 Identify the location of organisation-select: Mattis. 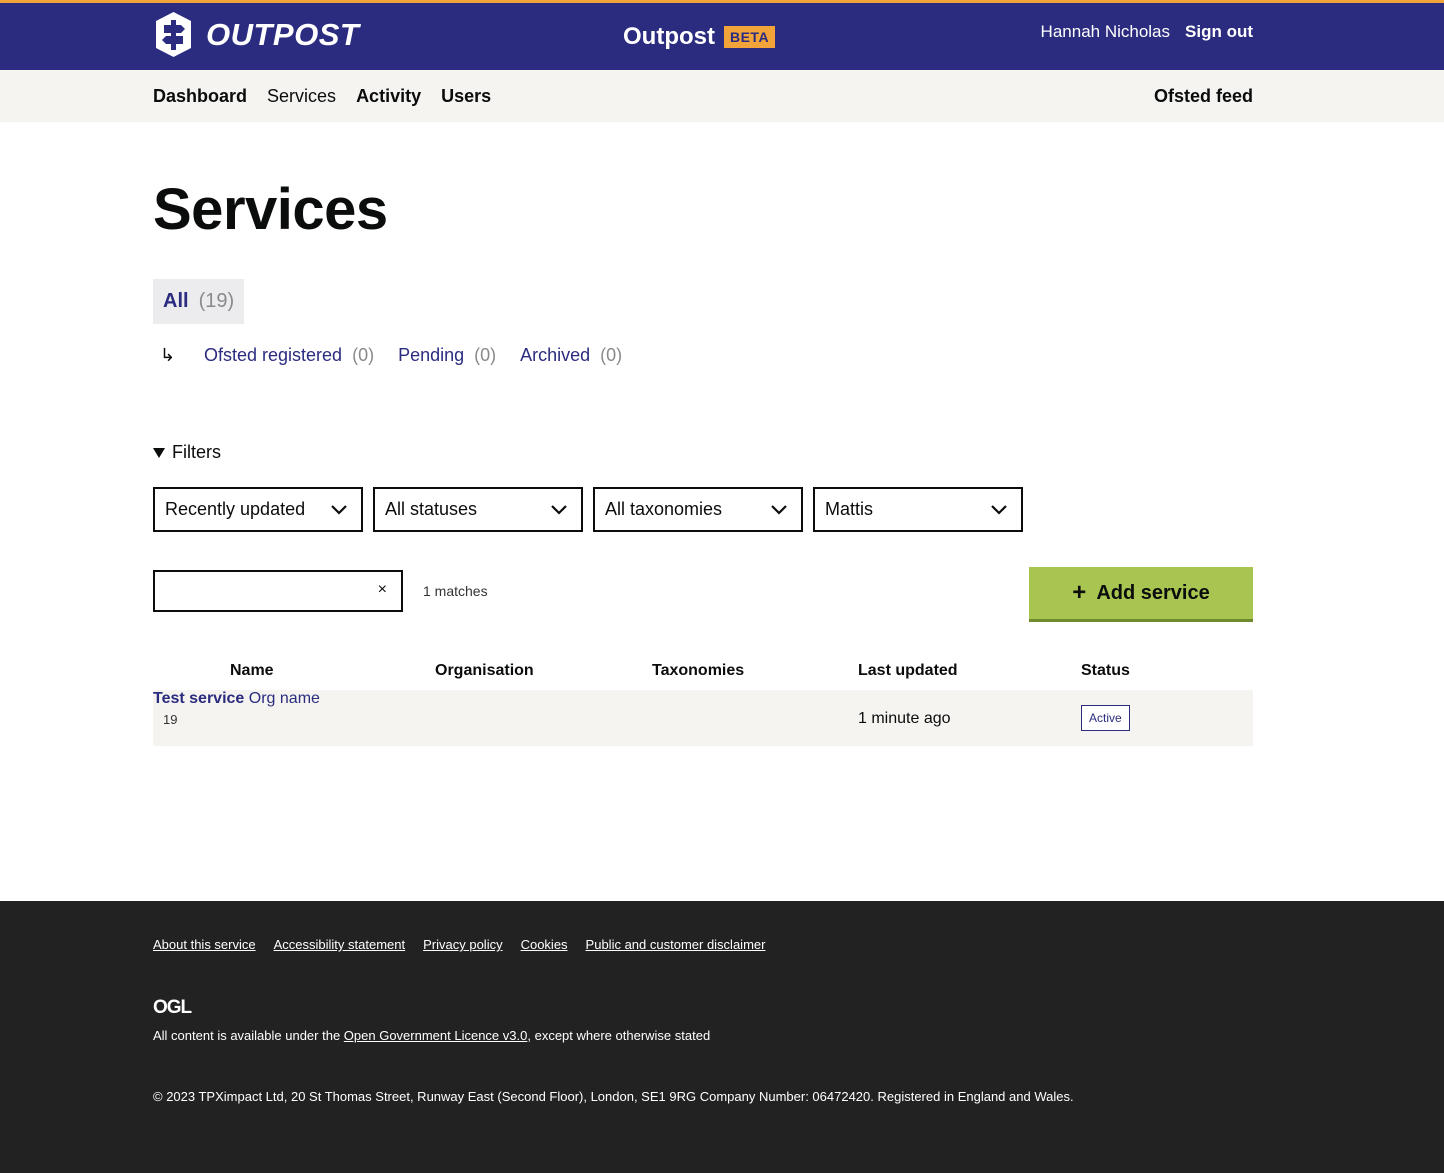
(918, 509).